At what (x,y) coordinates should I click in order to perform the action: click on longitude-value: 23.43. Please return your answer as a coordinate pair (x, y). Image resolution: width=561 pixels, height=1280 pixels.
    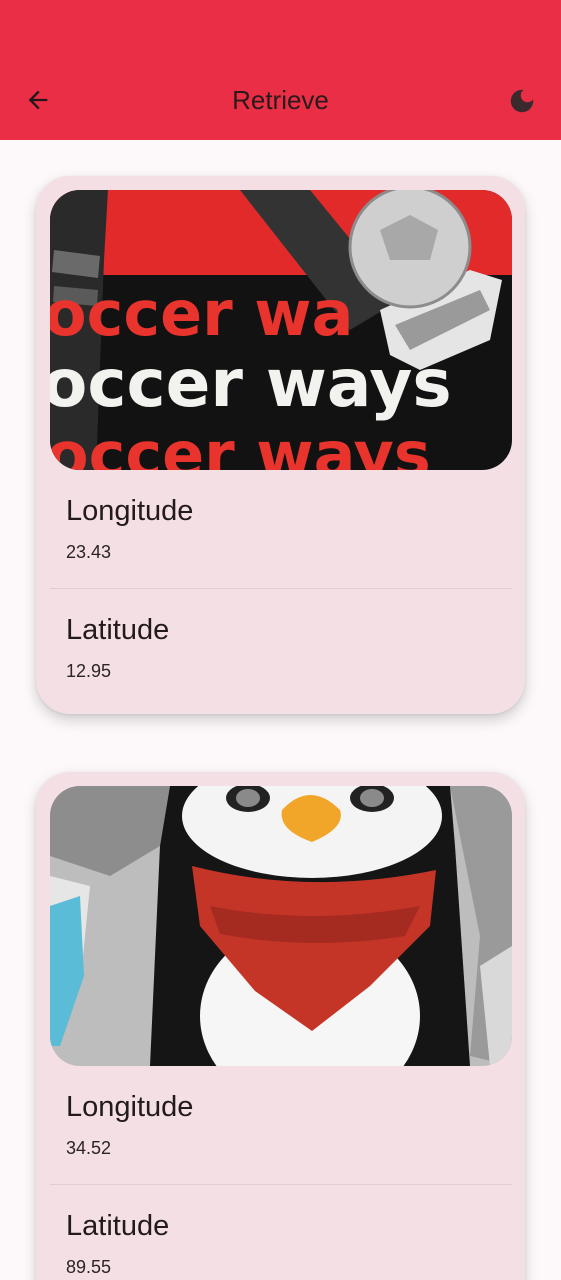
    Looking at the image, I should click on (89, 552).